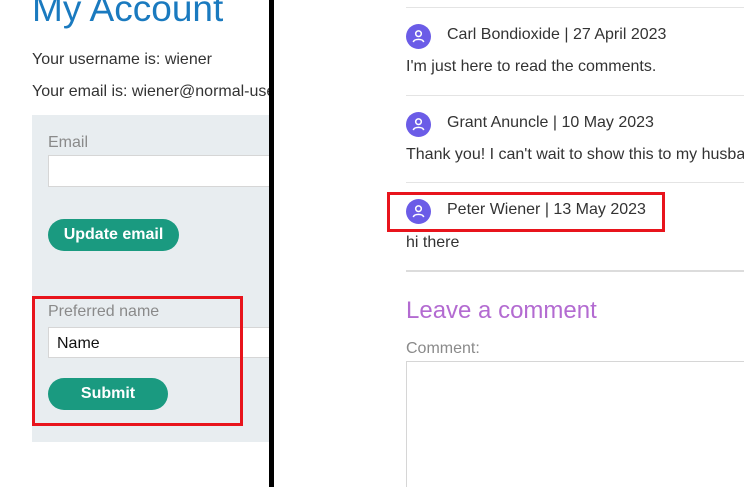  I want to click on update-email-button: Update email, so click(113, 235).